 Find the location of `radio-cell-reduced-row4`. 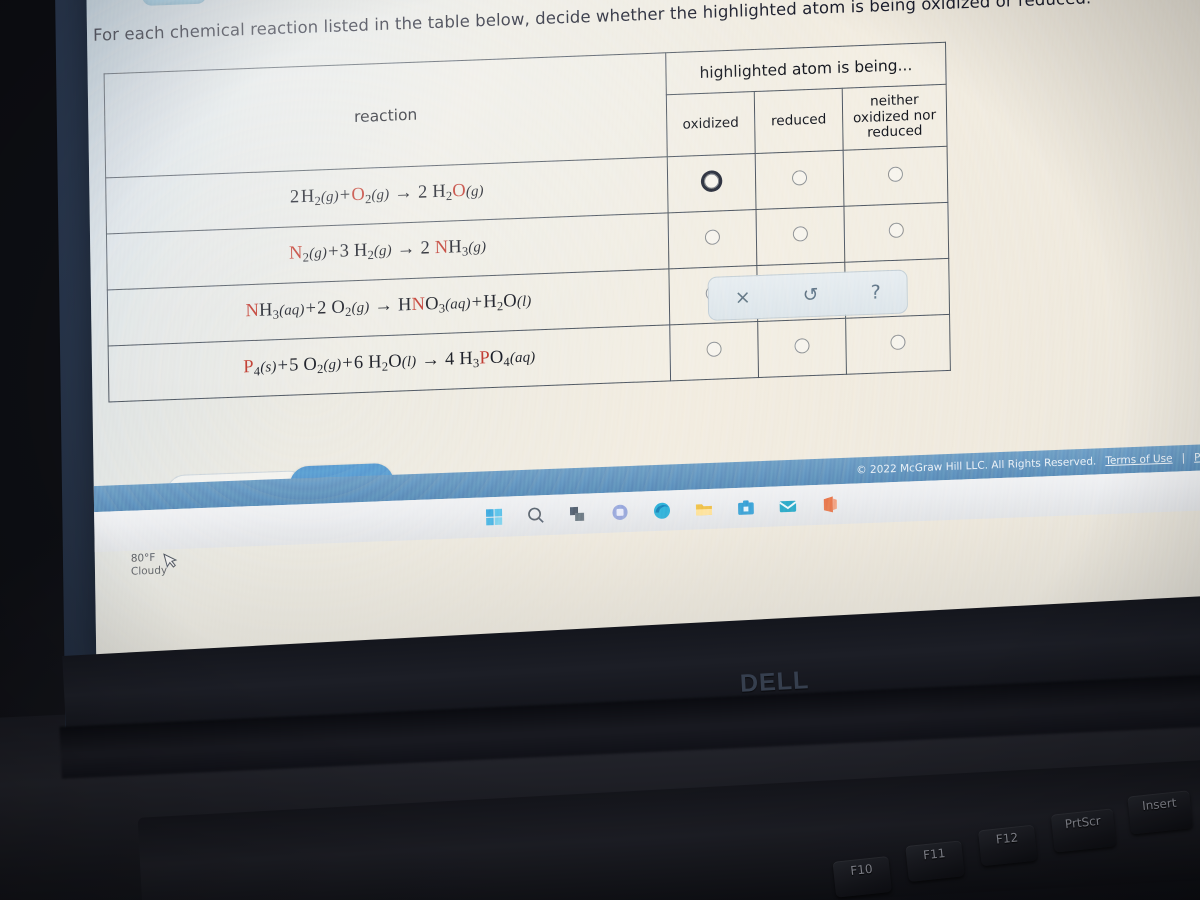

radio-cell-reduced-row4 is located at coordinates (802, 348).